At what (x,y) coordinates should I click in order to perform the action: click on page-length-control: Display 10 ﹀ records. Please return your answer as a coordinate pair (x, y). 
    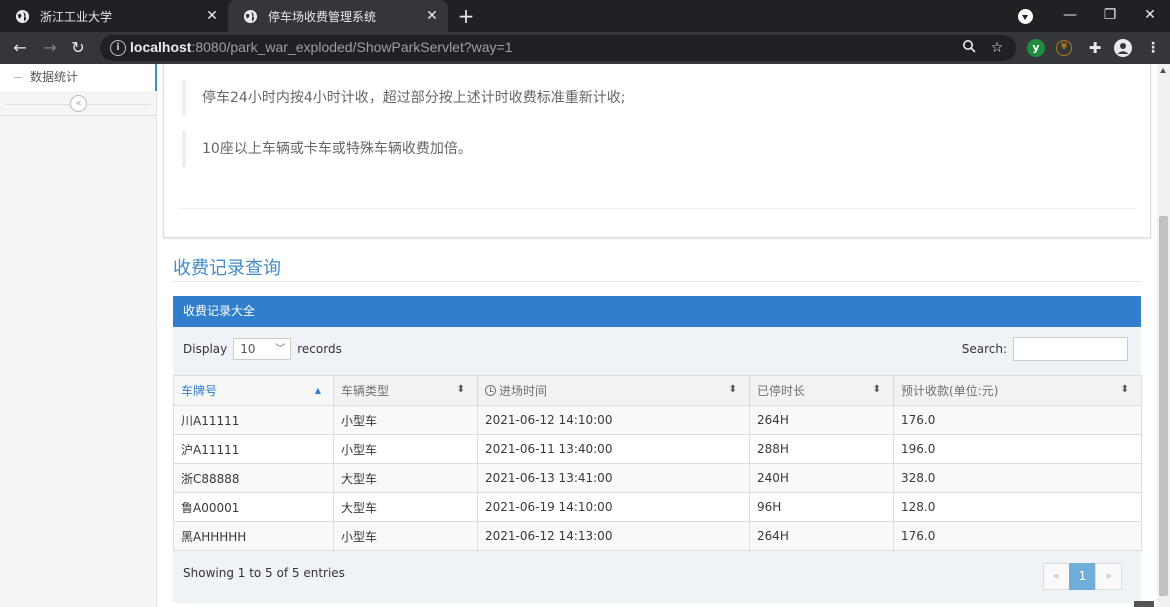
    Looking at the image, I should click on (262, 349).